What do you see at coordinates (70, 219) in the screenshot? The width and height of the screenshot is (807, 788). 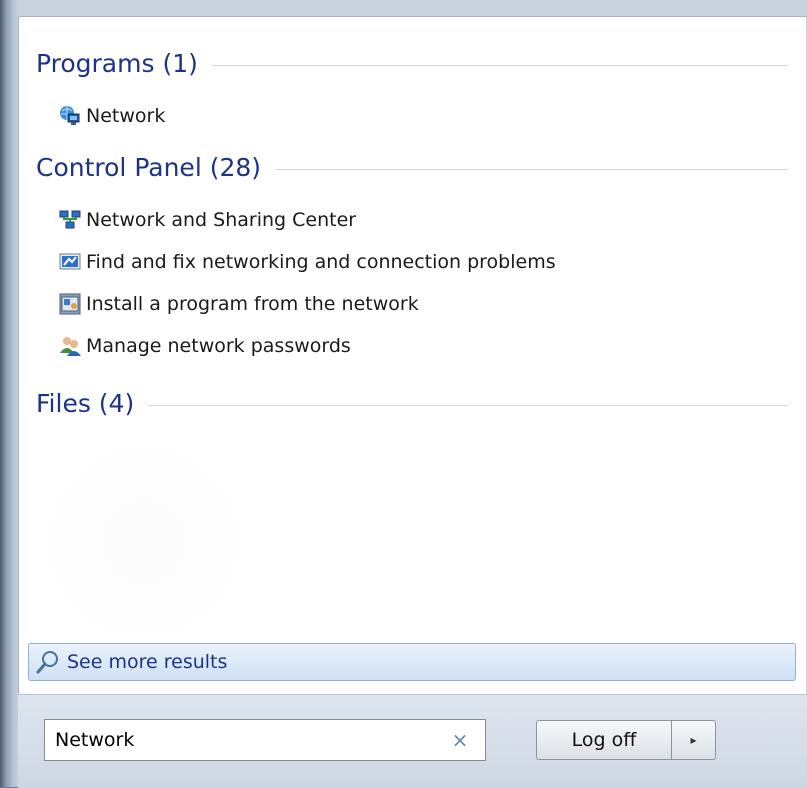 I see `network-center-icon` at bounding box center [70, 219].